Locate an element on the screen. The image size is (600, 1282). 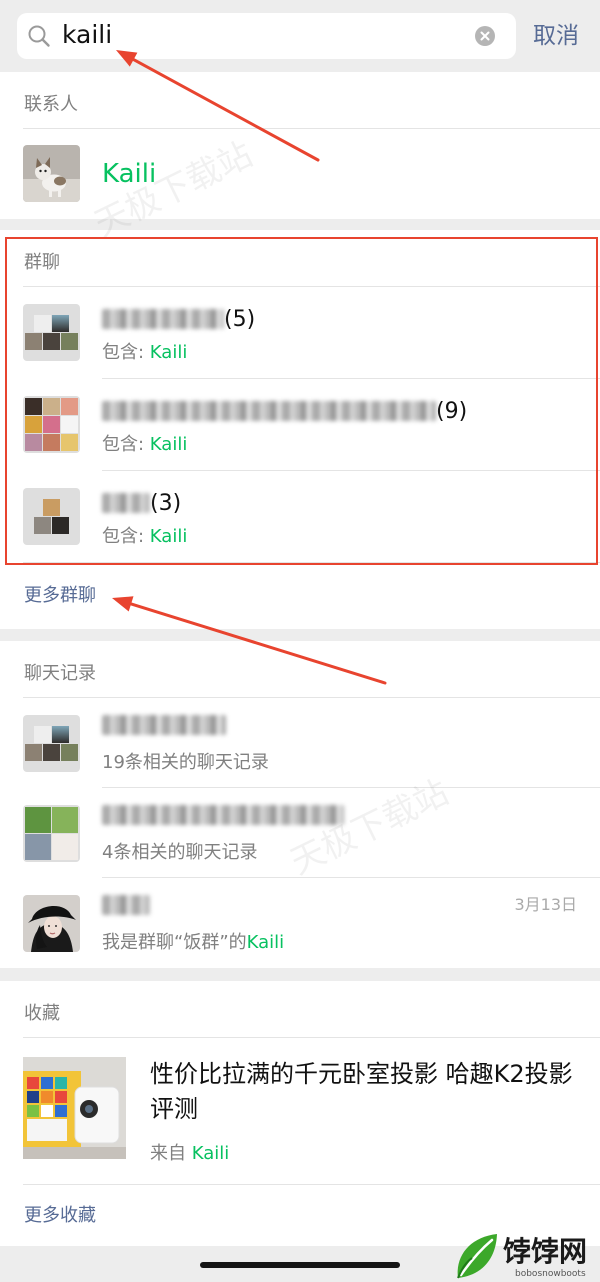
chat-record-row: 3月13日 我是群聊“饭群”的Kaili is located at coordinates (300, 923).